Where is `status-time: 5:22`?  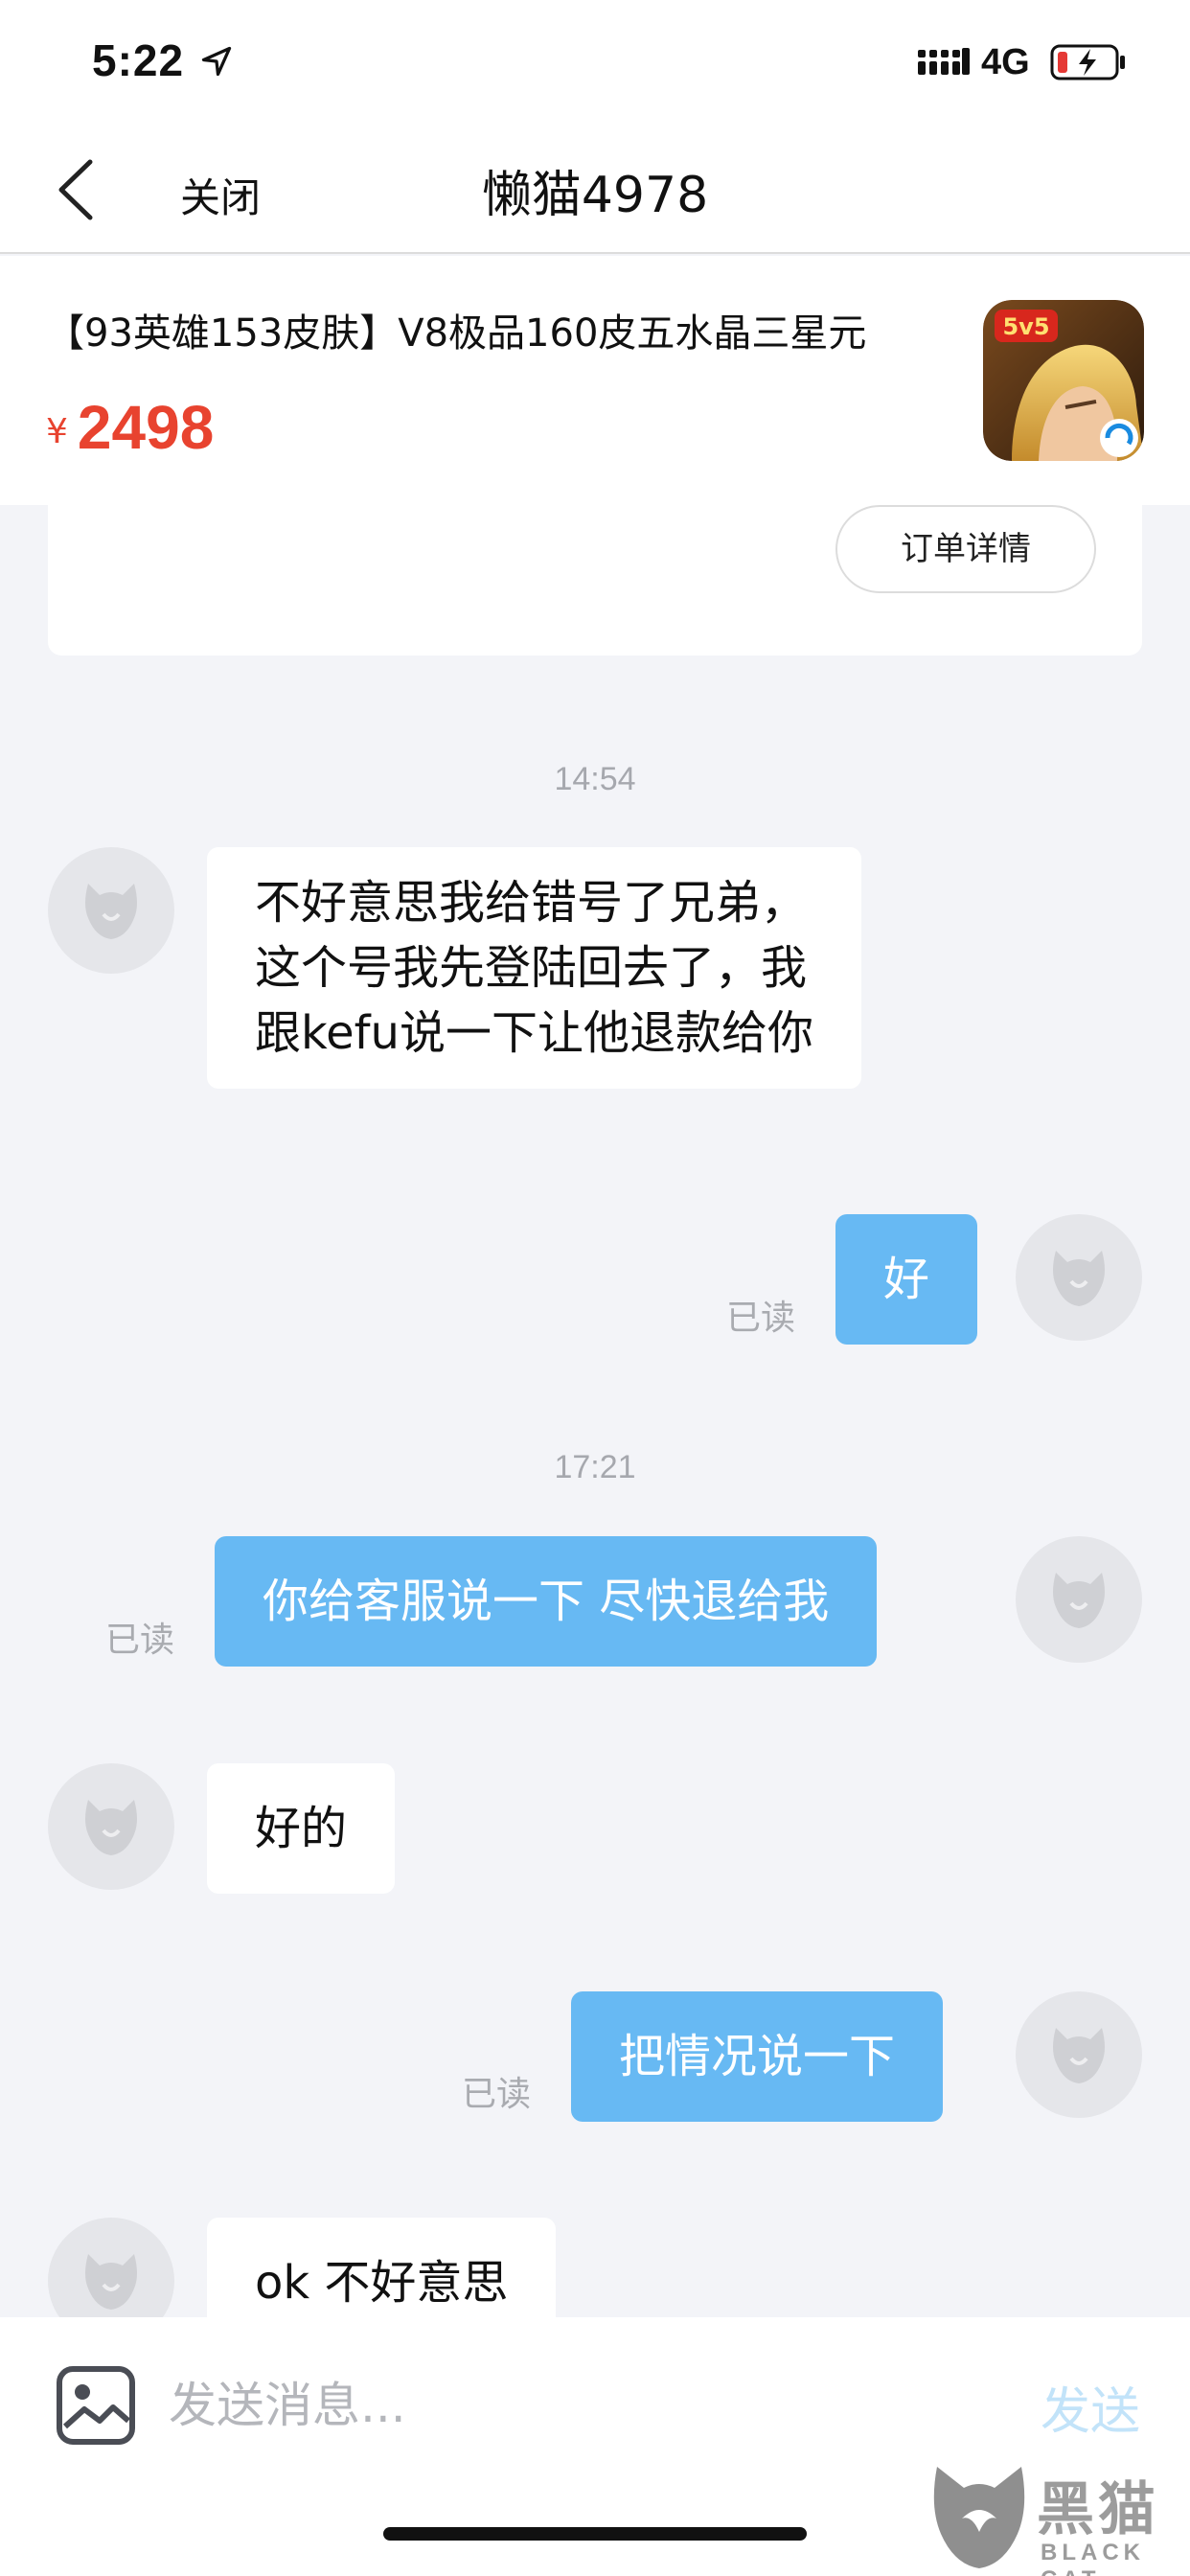 status-time: 5:22 is located at coordinates (139, 60).